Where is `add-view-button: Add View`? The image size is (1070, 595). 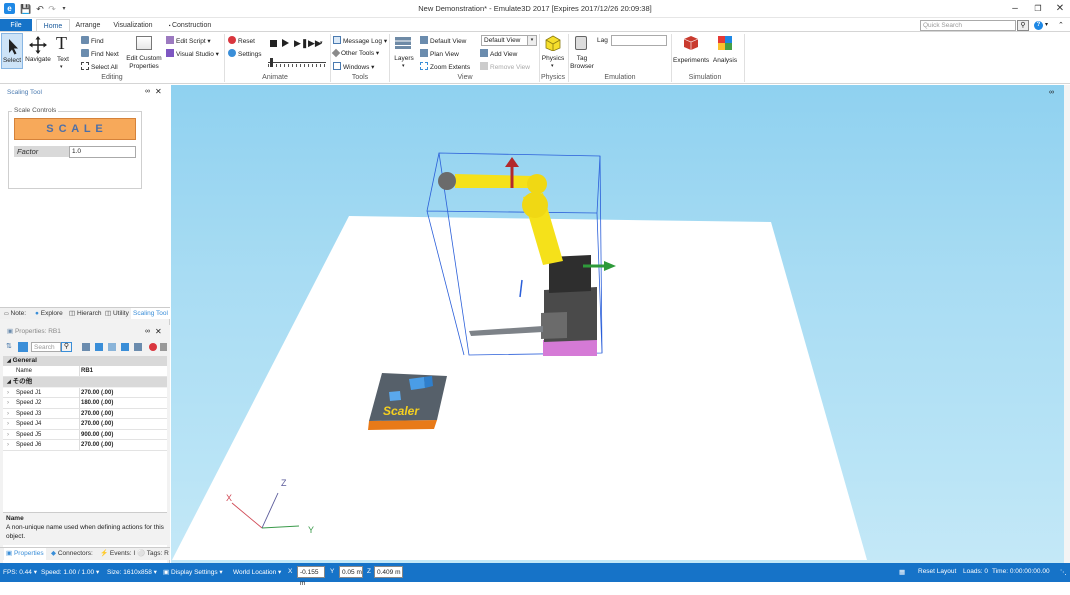 add-view-button: Add View is located at coordinates (498, 54).